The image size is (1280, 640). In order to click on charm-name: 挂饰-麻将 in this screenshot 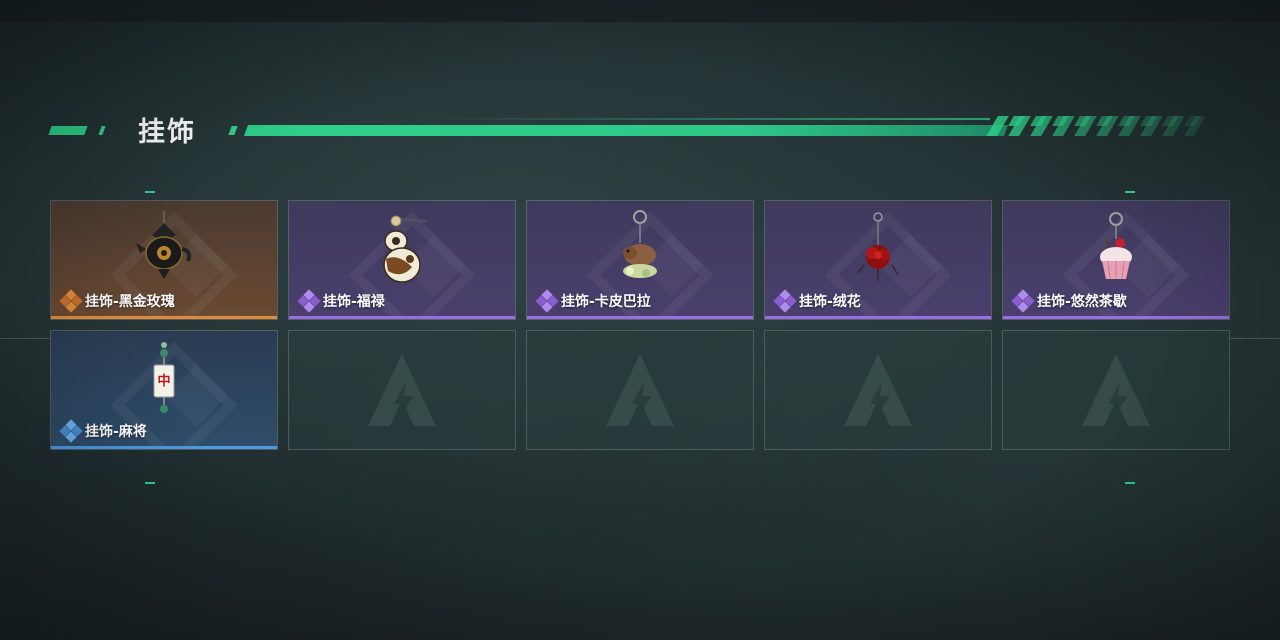, I will do `click(116, 432)`.